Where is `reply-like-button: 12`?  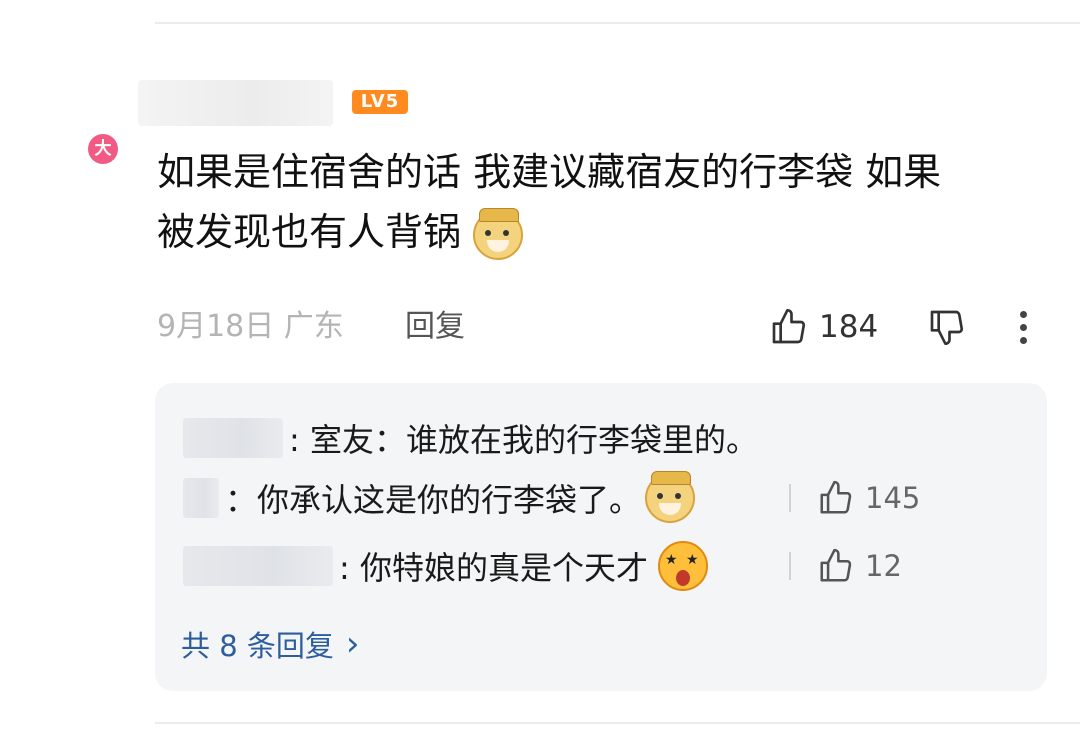 reply-like-button: 12 is located at coordinates (845, 566).